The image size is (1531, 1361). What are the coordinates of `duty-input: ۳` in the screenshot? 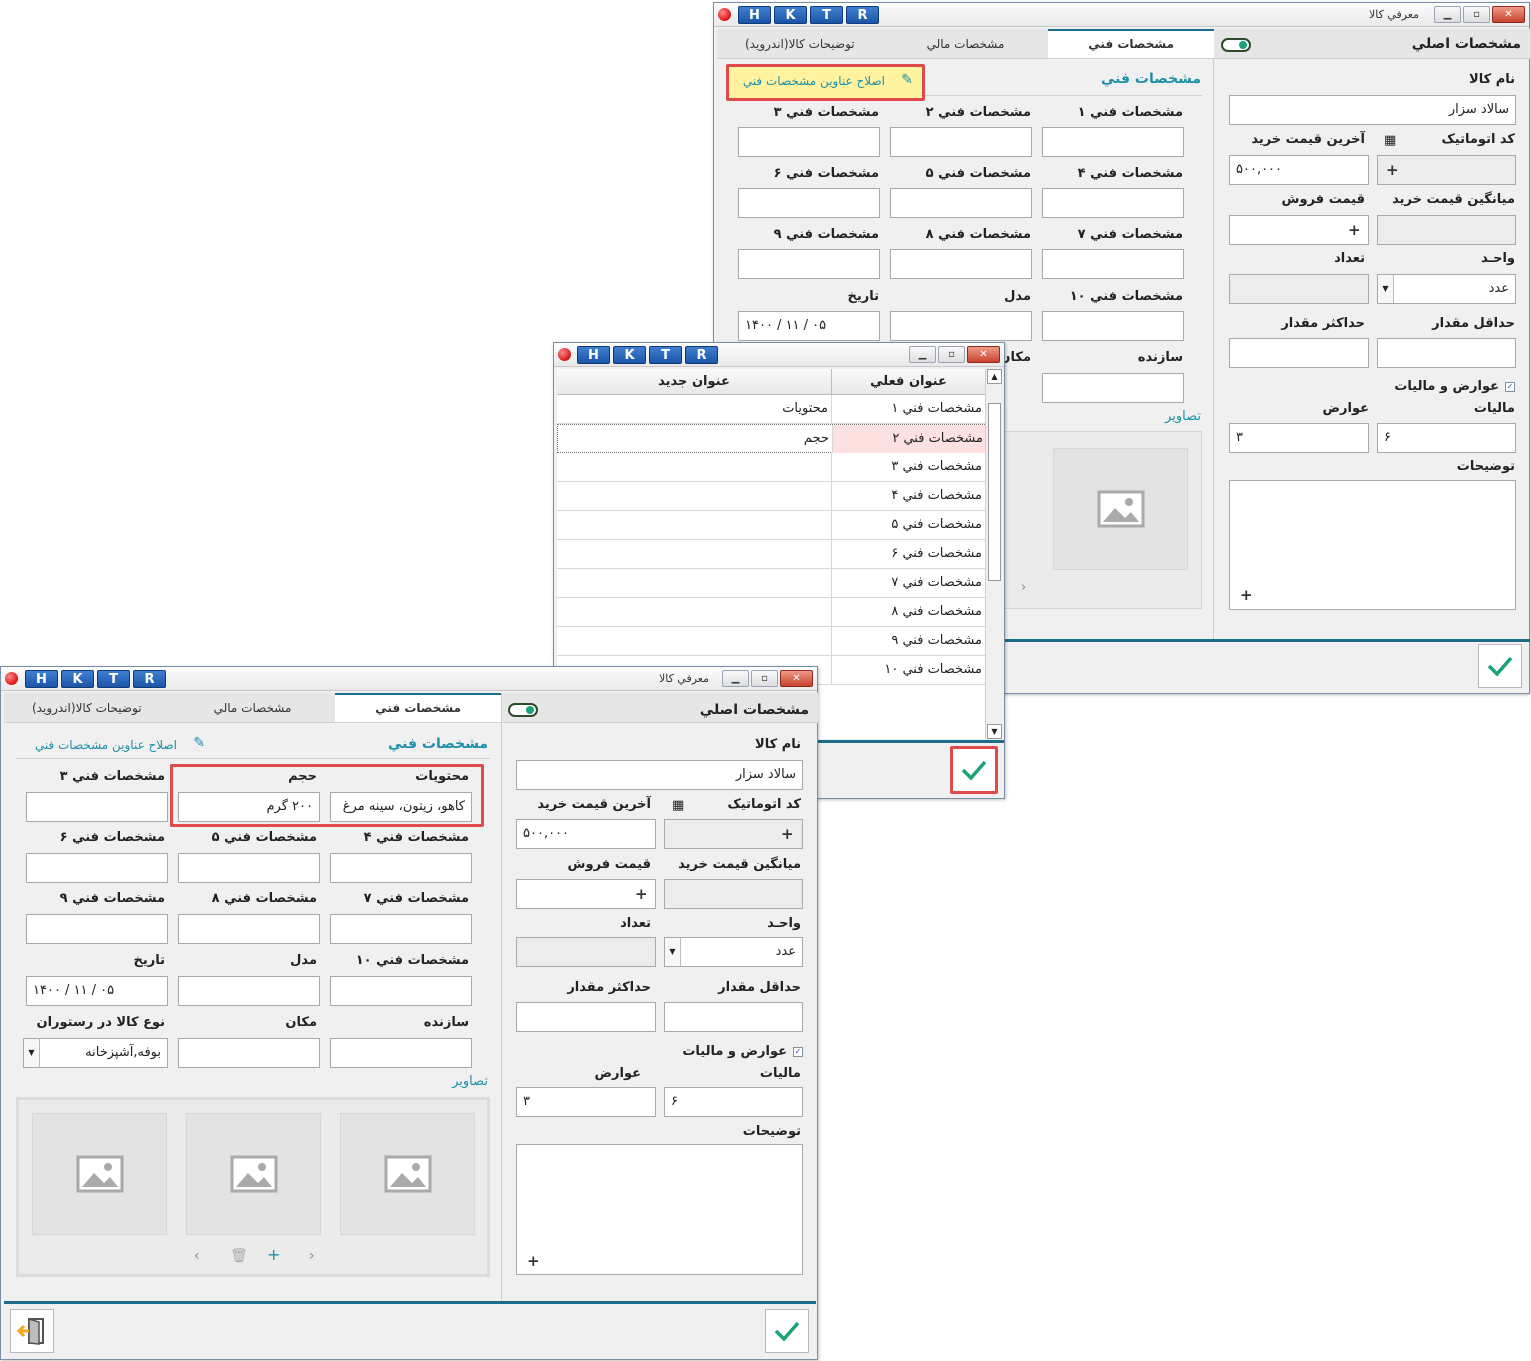 It's located at (1299, 438).